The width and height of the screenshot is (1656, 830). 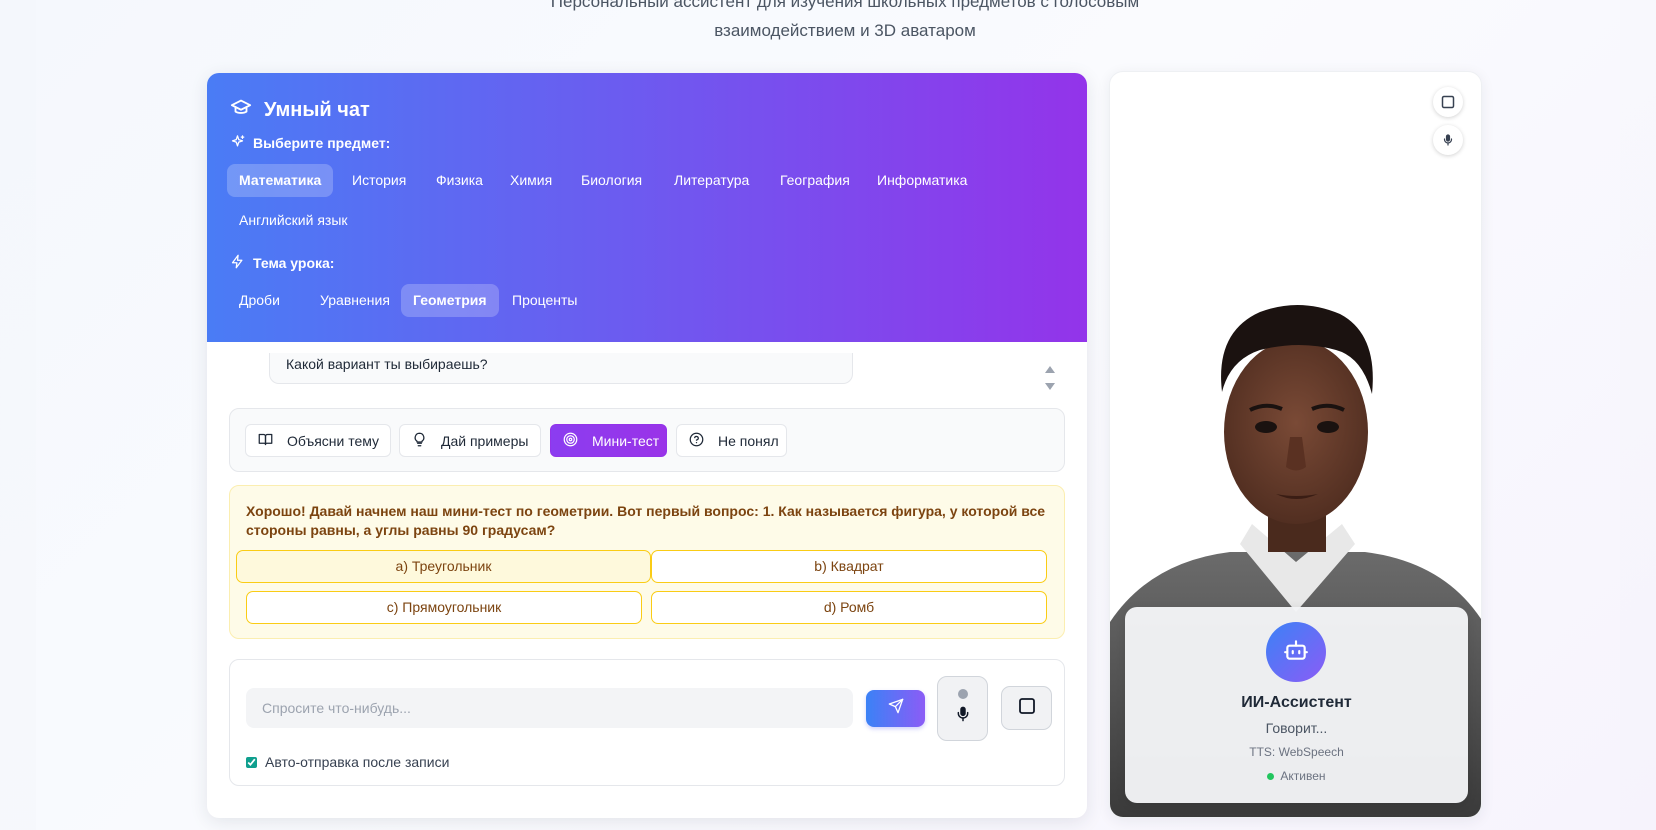 I want to click on send-button, so click(x=895, y=708).